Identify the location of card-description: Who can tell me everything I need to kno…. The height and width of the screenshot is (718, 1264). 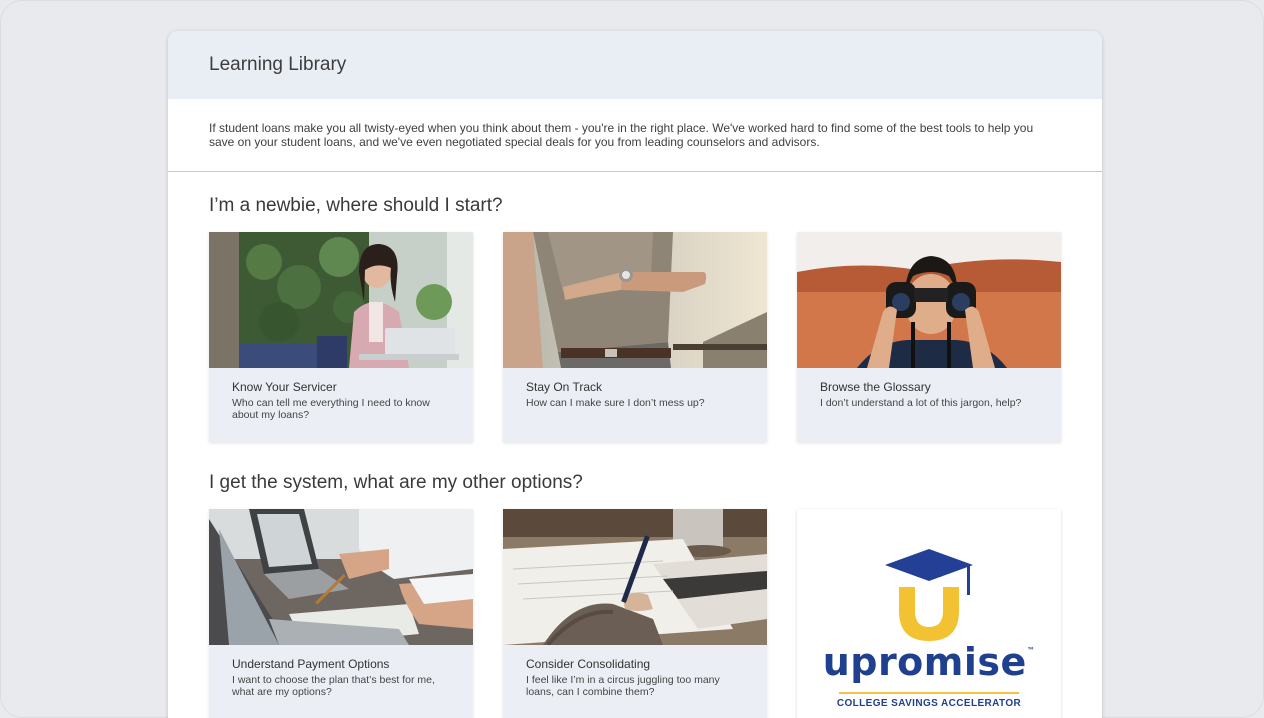
(331, 409).